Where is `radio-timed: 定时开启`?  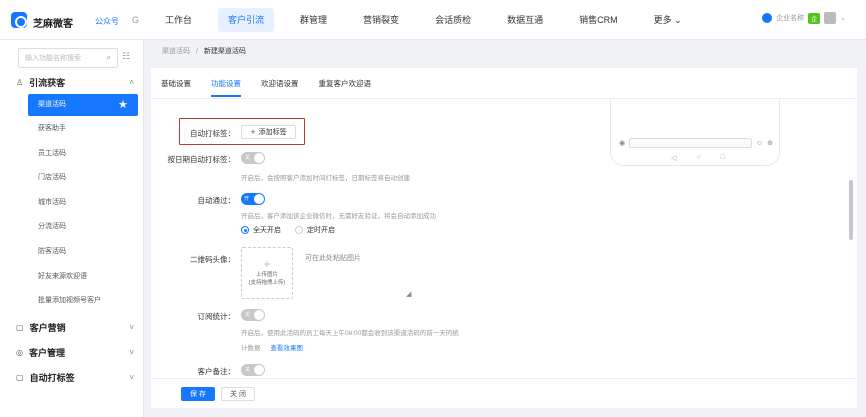
radio-timed: 定时开启 is located at coordinates (315, 230).